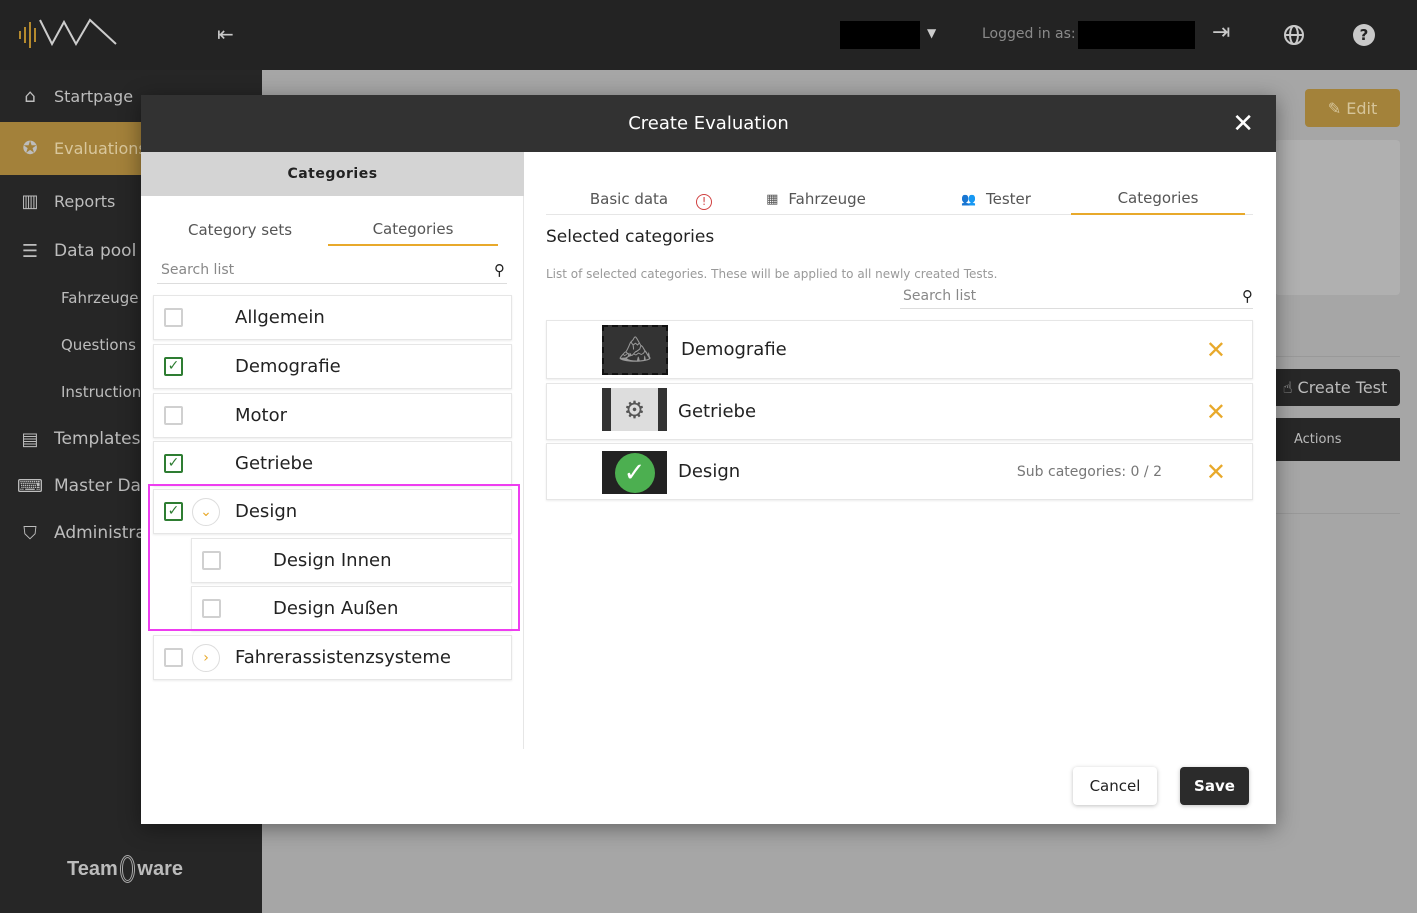 The height and width of the screenshot is (913, 1417). Describe the element at coordinates (635, 350) in the screenshot. I see `placeholder-image-icon: 🏔` at that location.